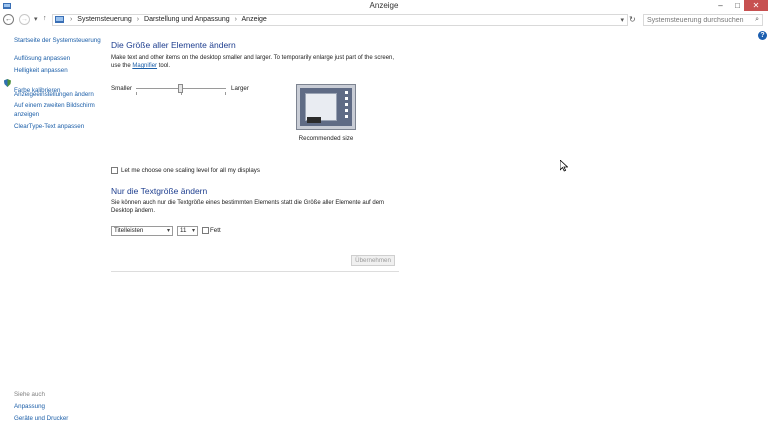  Describe the element at coordinates (564, 166) in the screenshot. I see `mouse-cursor-icon` at that location.